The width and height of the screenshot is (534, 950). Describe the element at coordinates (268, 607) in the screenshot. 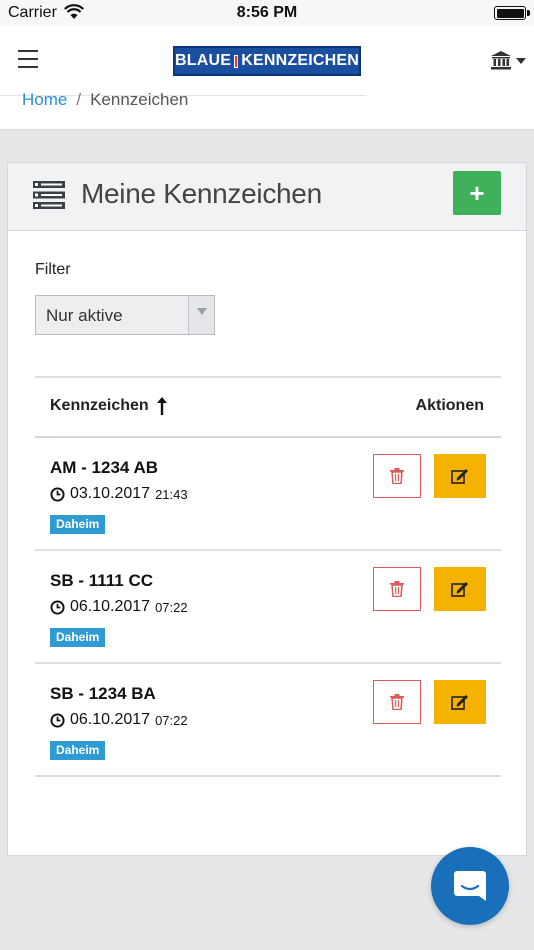

I see `table-row: SB - 1111 CC 06.10.2017 07:22 Daheim` at that location.